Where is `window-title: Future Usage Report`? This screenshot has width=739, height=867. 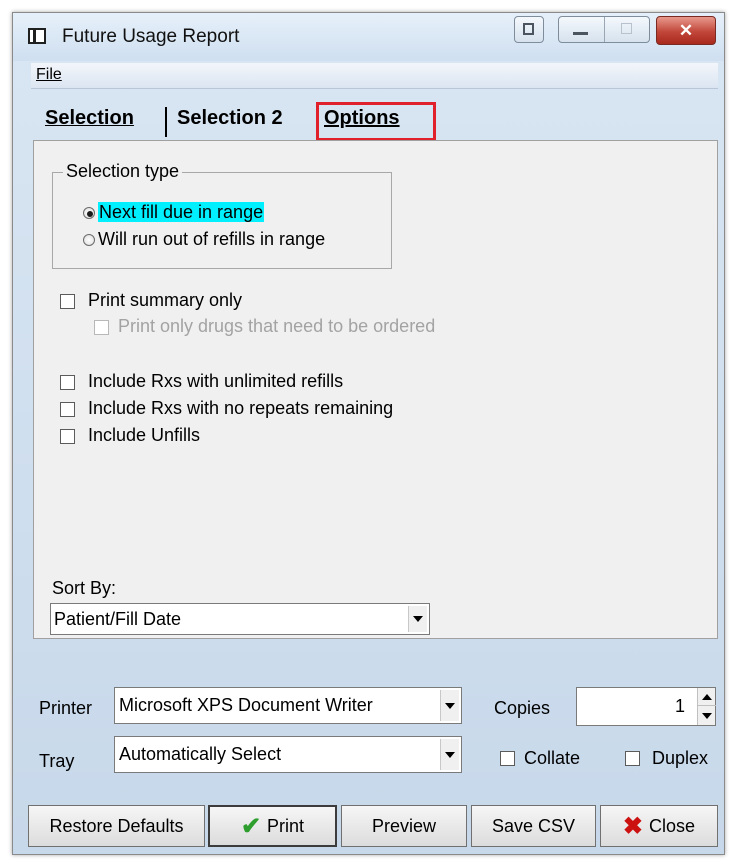 window-title: Future Usage Report is located at coordinates (151, 36).